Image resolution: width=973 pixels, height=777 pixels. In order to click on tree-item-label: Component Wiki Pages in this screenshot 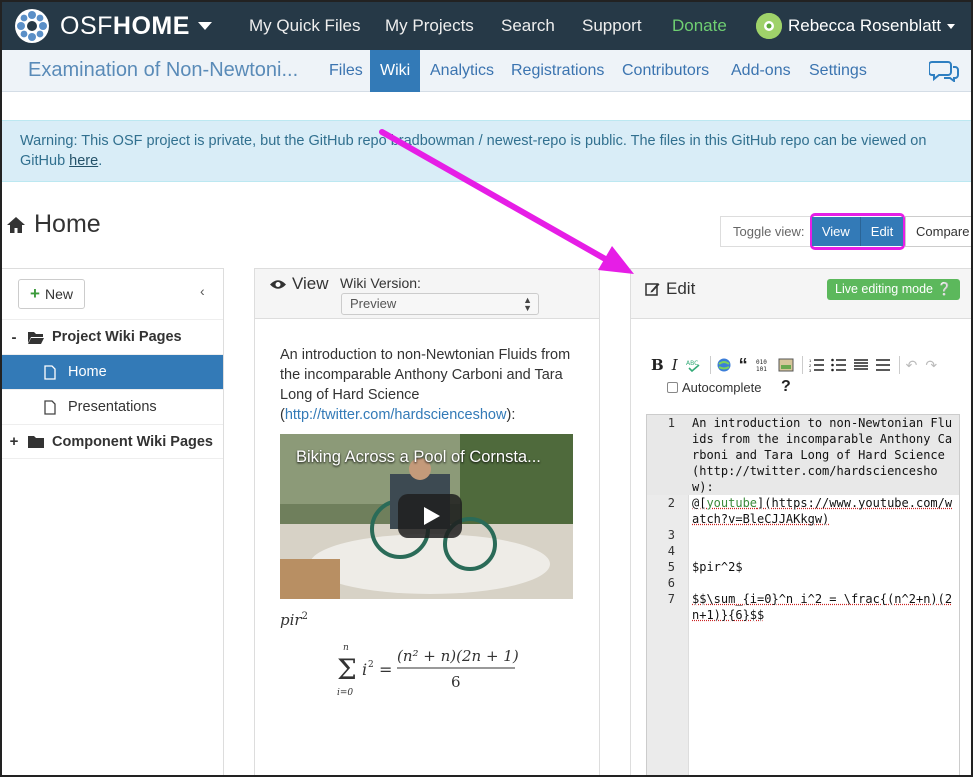, I will do `click(133, 441)`.